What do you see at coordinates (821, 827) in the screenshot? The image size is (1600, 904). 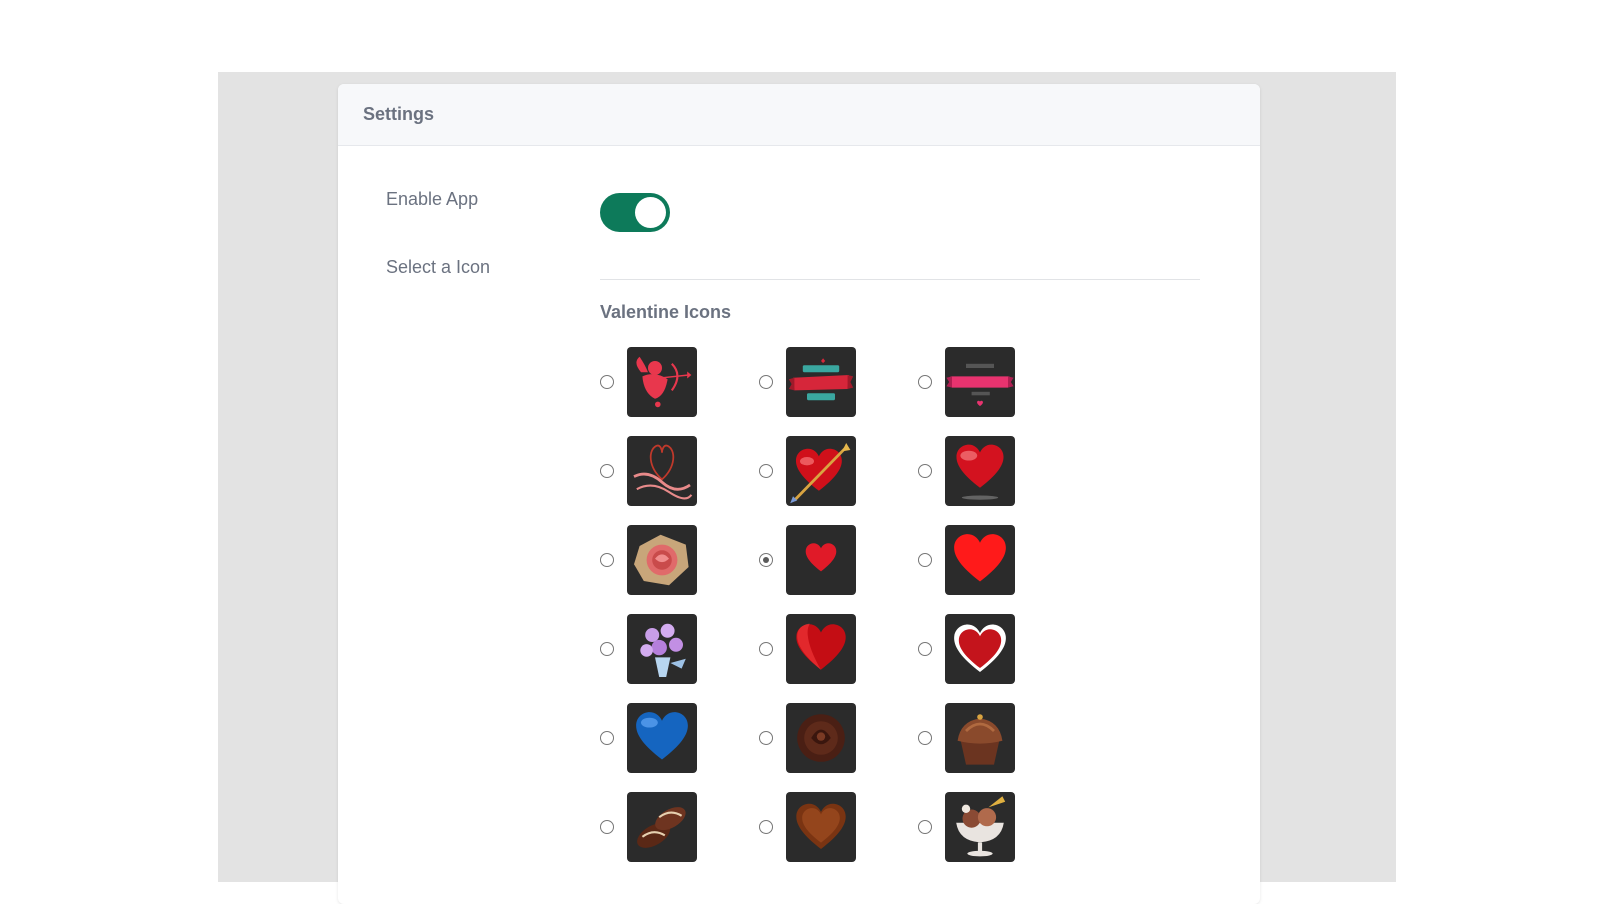 I see `chocolate-heart-icon` at bounding box center [821, 827].